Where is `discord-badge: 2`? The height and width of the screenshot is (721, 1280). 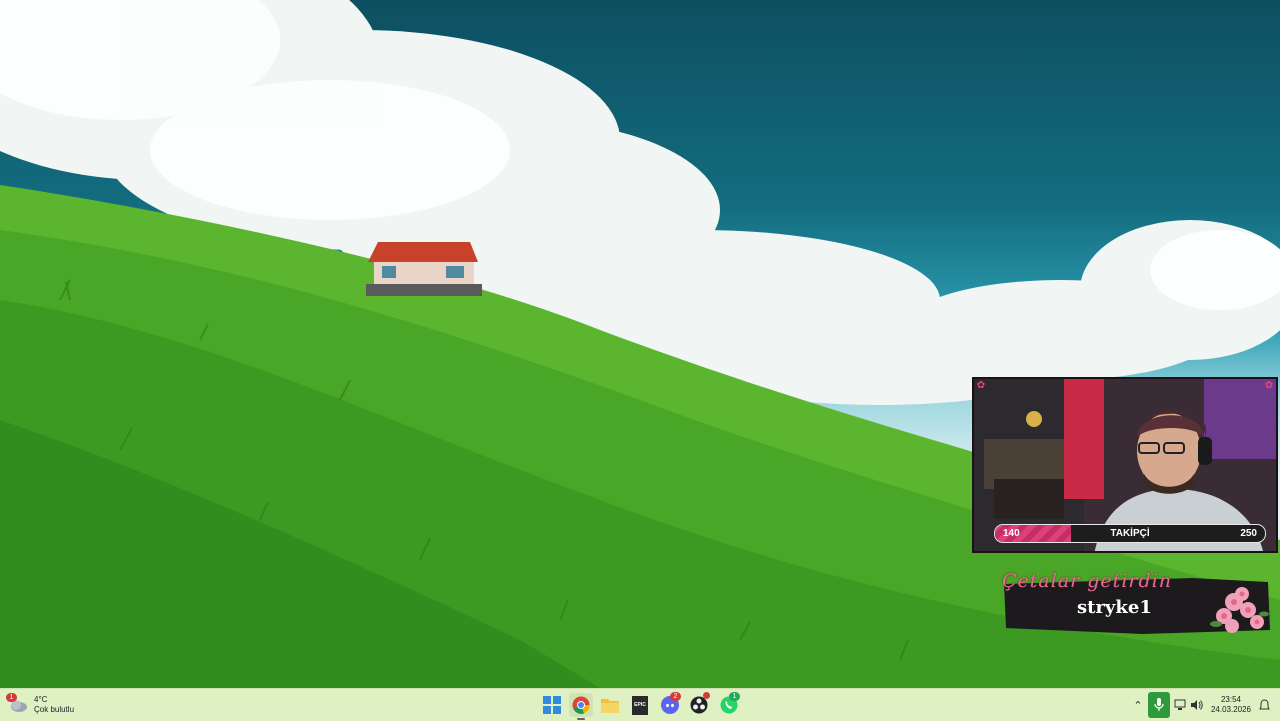 discord-badge: 2 is located at coordinates (675, 696).